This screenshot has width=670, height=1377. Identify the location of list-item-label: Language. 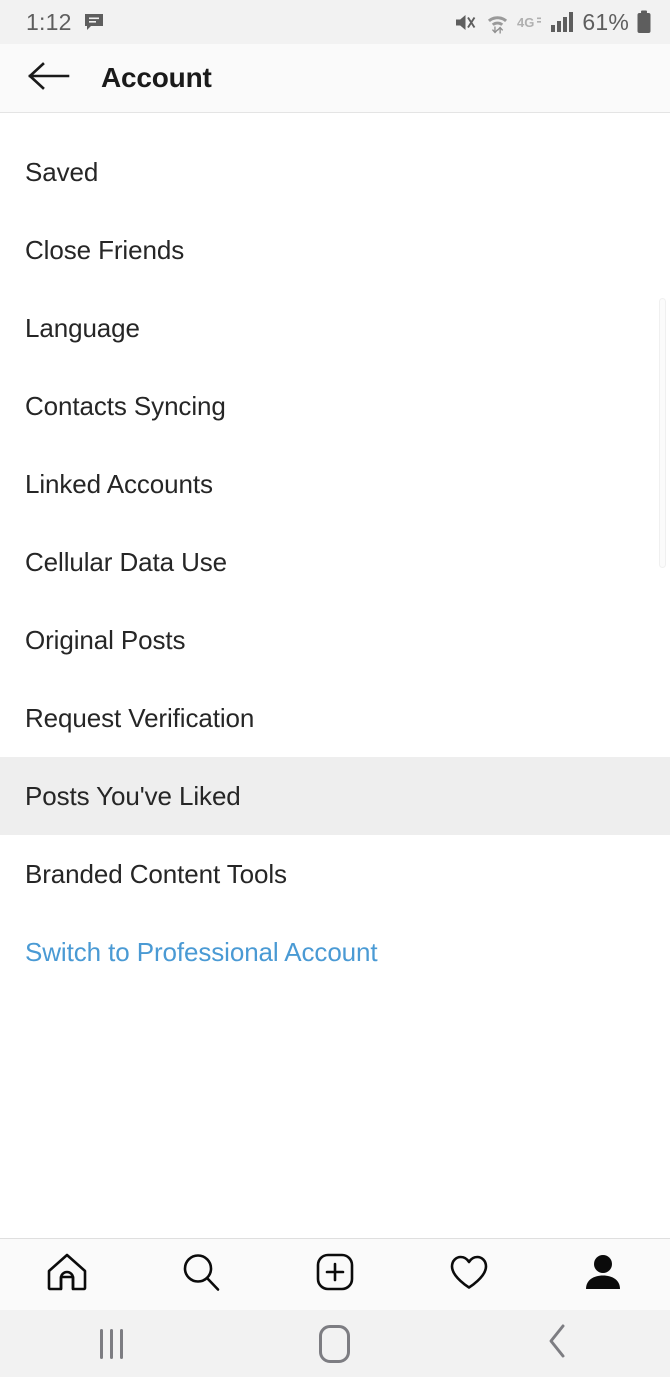
(82, 327).